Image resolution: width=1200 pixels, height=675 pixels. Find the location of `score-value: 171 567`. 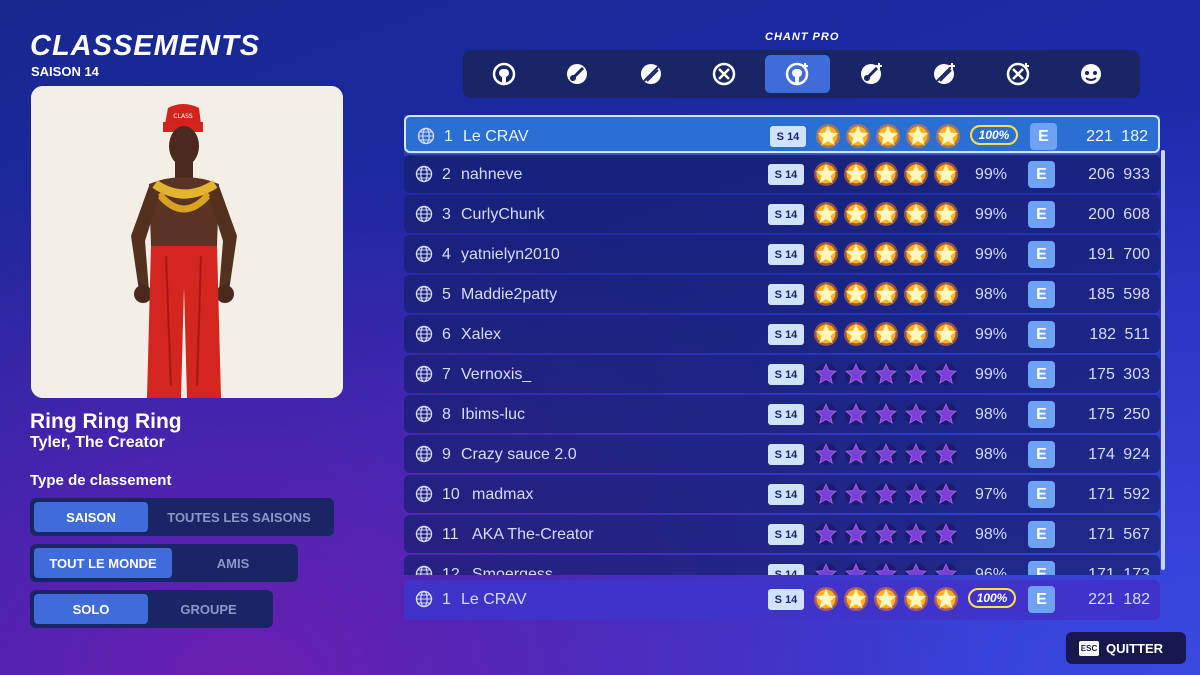

score-value: 171 567 is located at coordinates (1119, 534).